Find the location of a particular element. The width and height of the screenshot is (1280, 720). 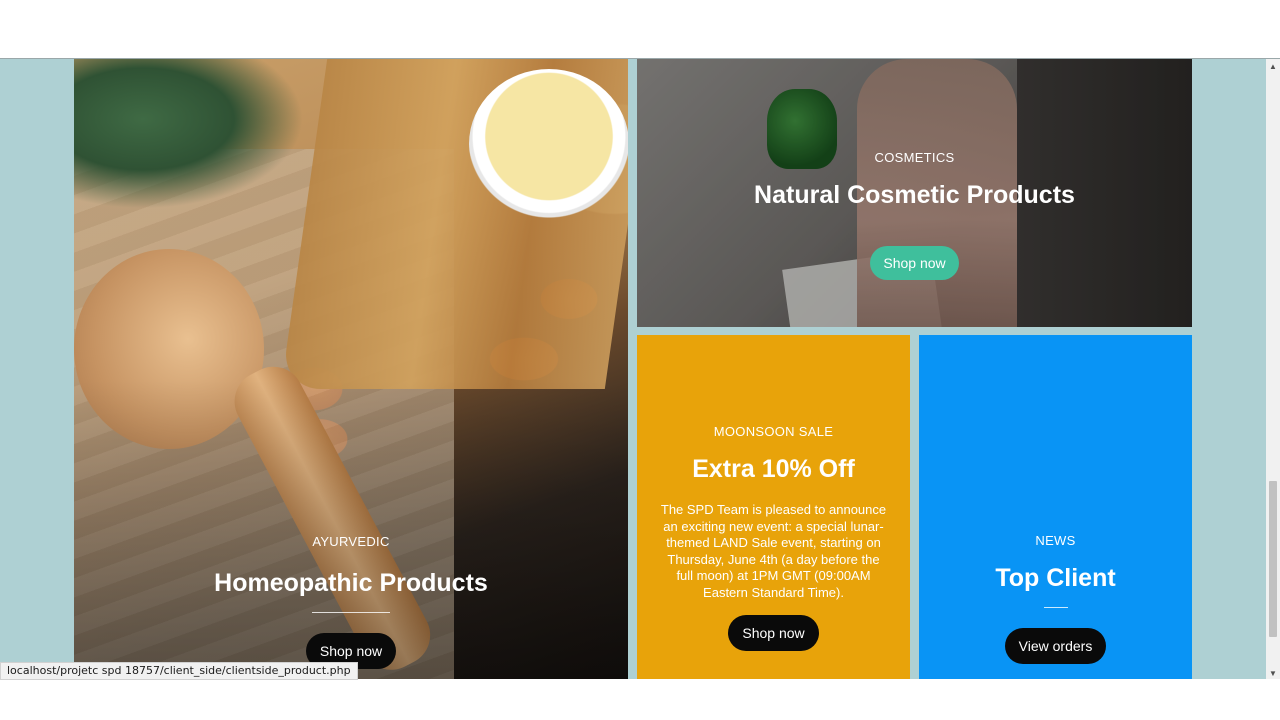

card-title: Natural Cosmetic Products is located at coordinates (914, 195).